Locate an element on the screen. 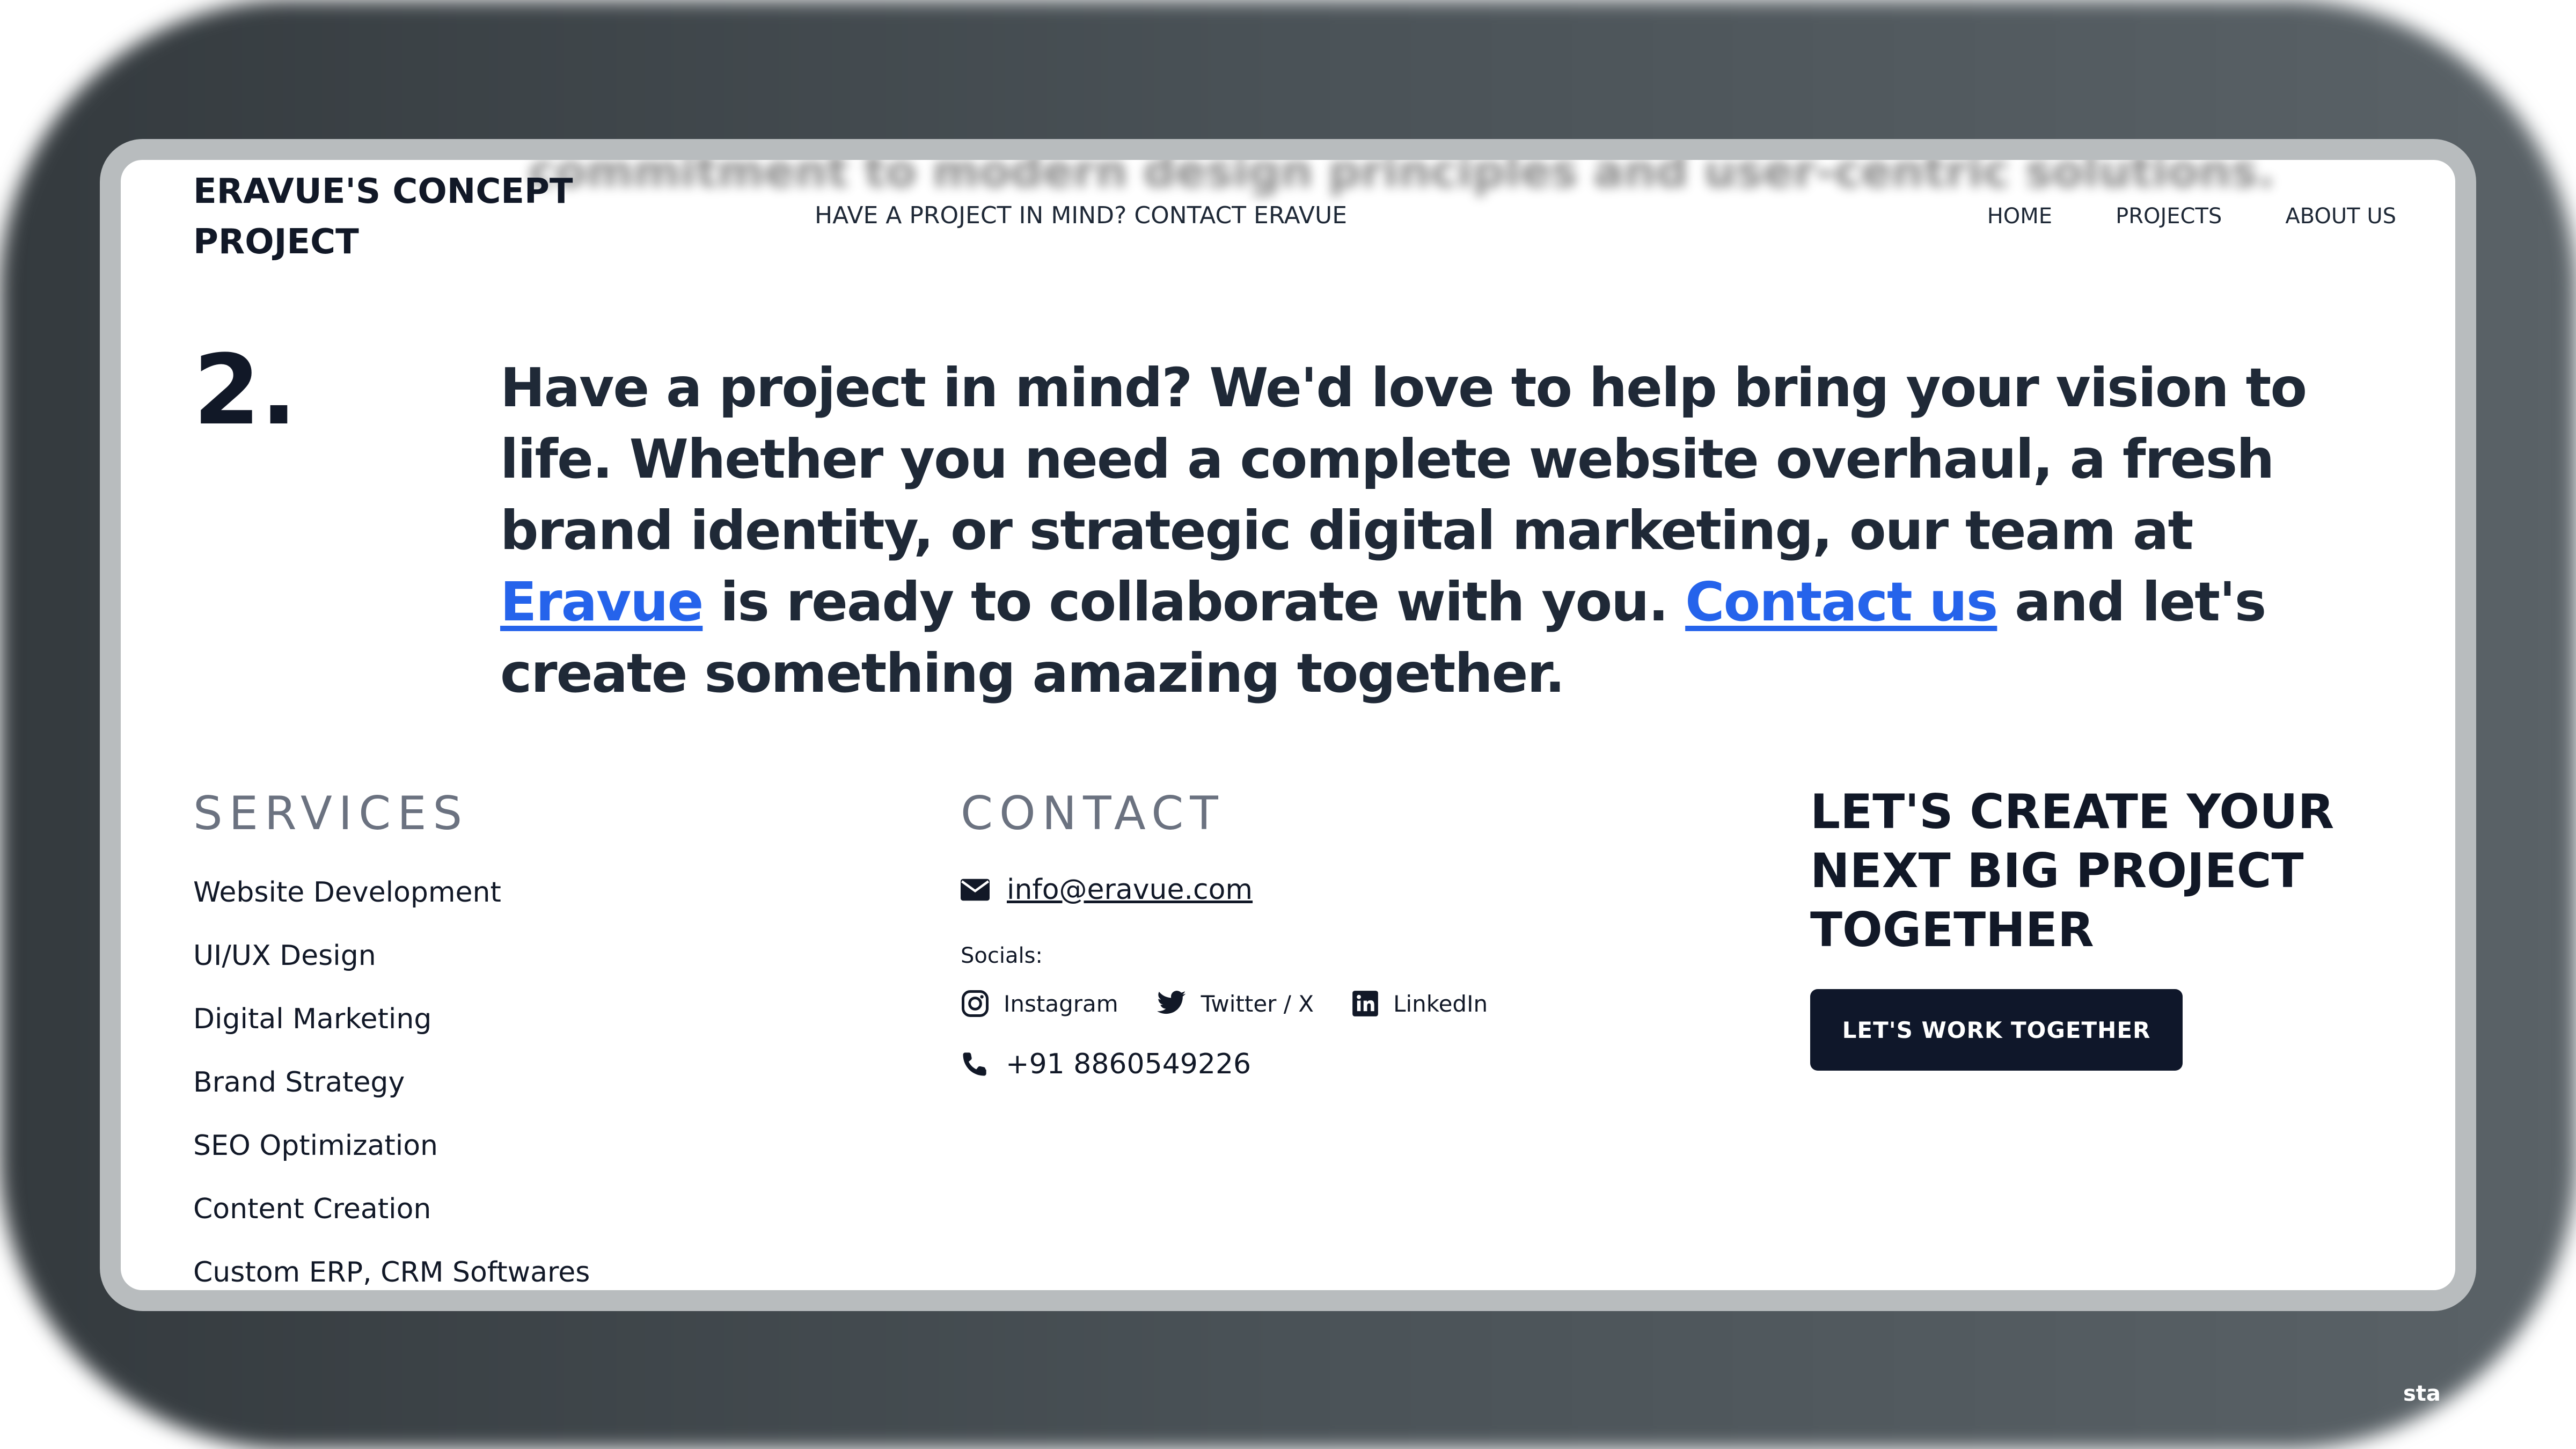 This screenshot has height=1449, width=2576. service-item: SEO Optimization is located at coordinates (391, 1158).